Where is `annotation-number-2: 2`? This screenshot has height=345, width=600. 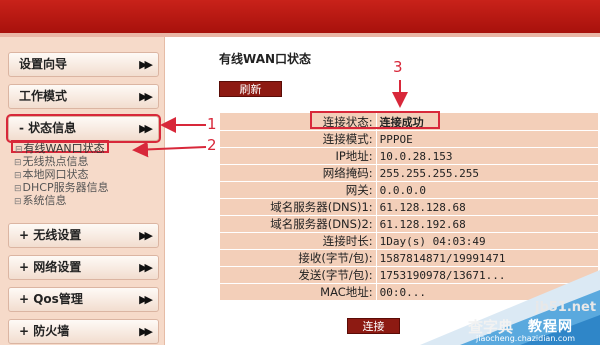 annotation-number-2: 2 is located at coordinates (212, 145).